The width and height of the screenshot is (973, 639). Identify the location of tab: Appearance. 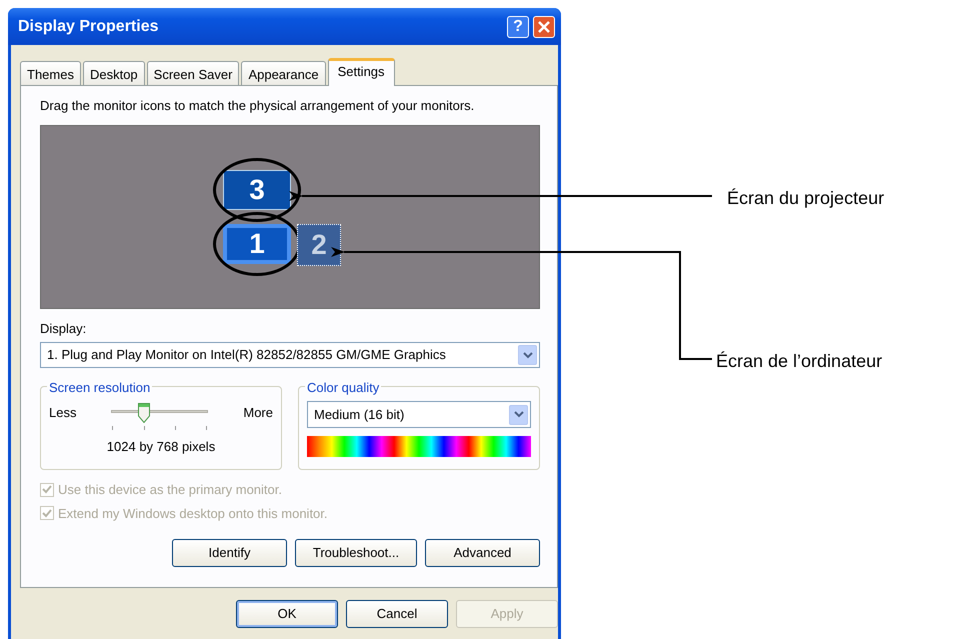
(283, 73).